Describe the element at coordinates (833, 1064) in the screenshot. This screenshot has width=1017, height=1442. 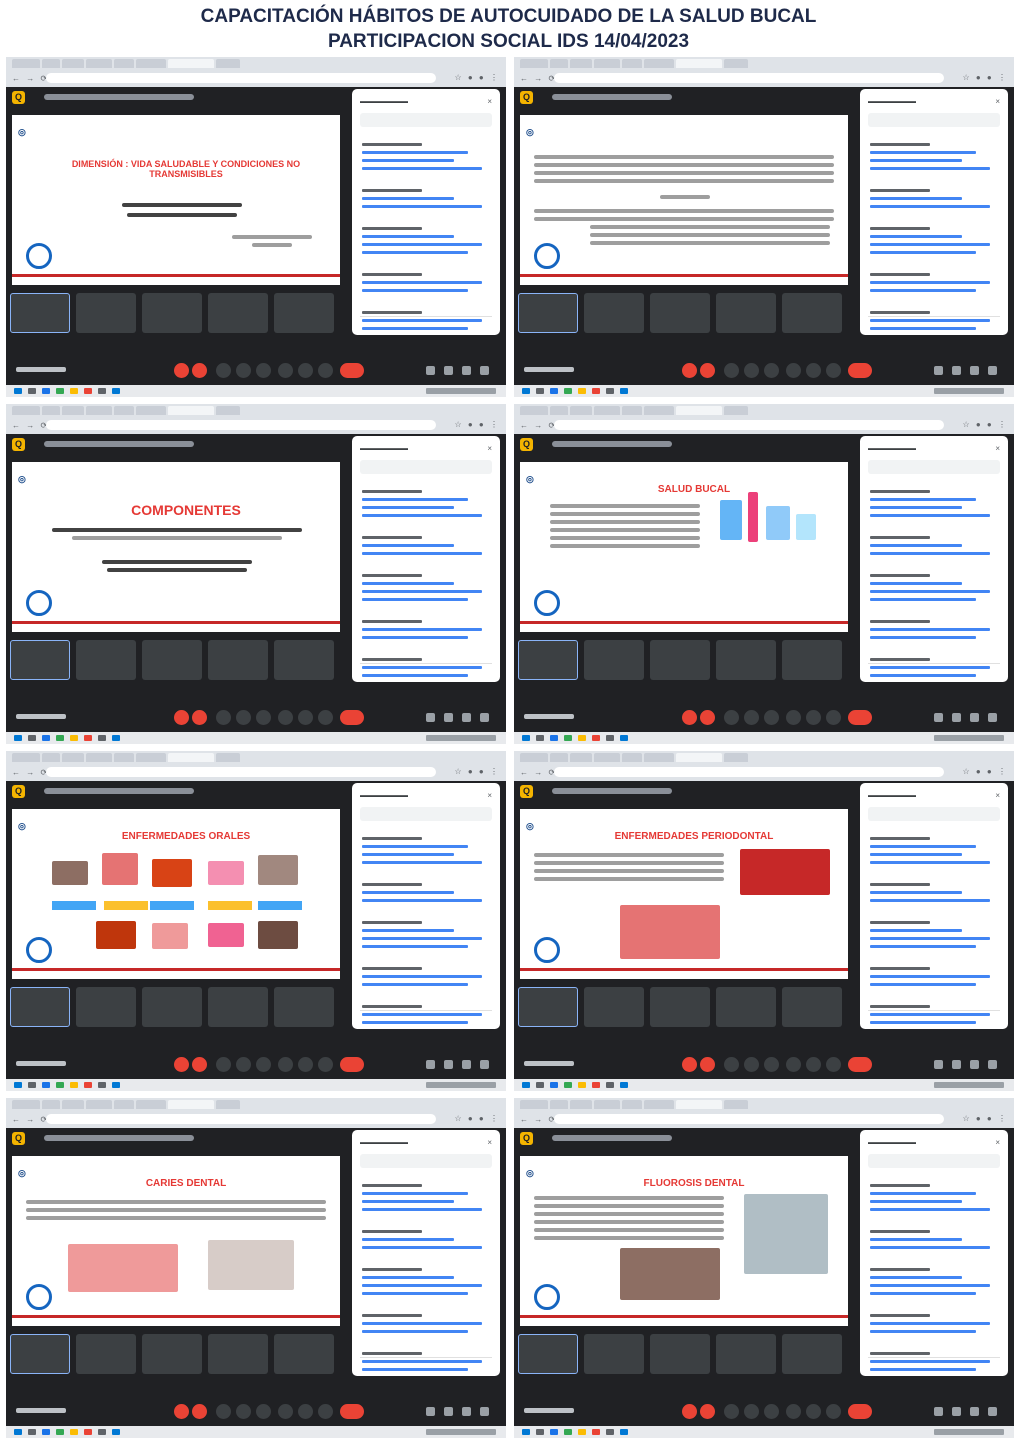
I see `options-icon` at that location.